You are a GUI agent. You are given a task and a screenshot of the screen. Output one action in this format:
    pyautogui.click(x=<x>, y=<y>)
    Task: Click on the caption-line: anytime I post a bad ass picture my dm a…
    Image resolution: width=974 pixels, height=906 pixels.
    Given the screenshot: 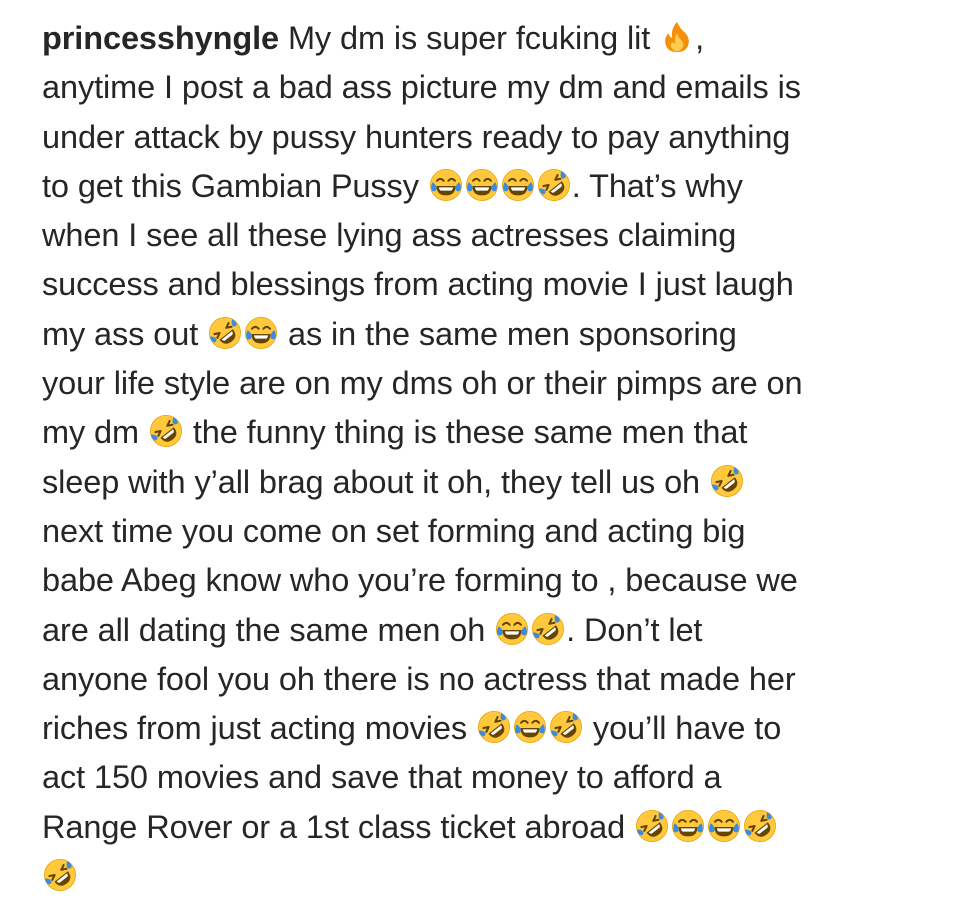 What is the action you would take?
    pyautogui.click(x=492, y=87)
    